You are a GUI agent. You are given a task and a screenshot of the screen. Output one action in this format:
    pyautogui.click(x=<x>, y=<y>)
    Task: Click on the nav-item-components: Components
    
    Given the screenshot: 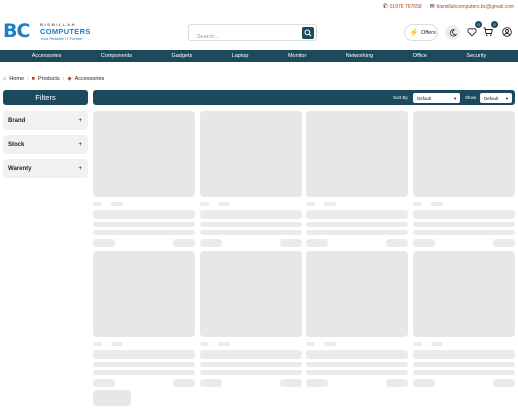 What is the action you would take?
    pyautogui.click(x=116, y=56)
    